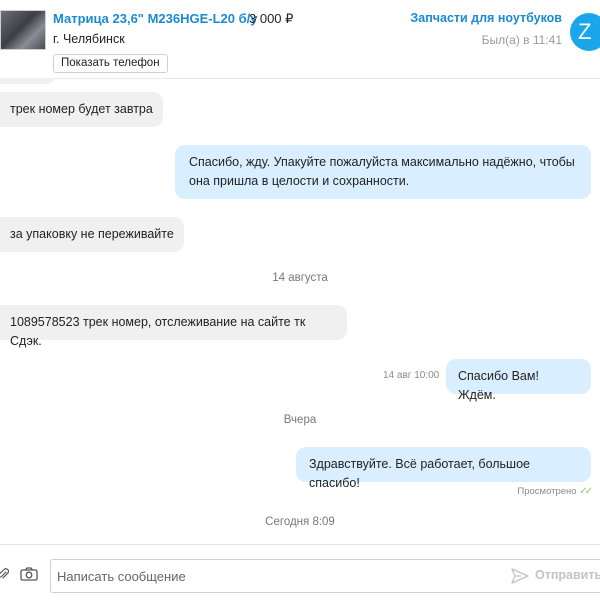  I want to click on listing-city: г. Челябинск, so click(89, 39).